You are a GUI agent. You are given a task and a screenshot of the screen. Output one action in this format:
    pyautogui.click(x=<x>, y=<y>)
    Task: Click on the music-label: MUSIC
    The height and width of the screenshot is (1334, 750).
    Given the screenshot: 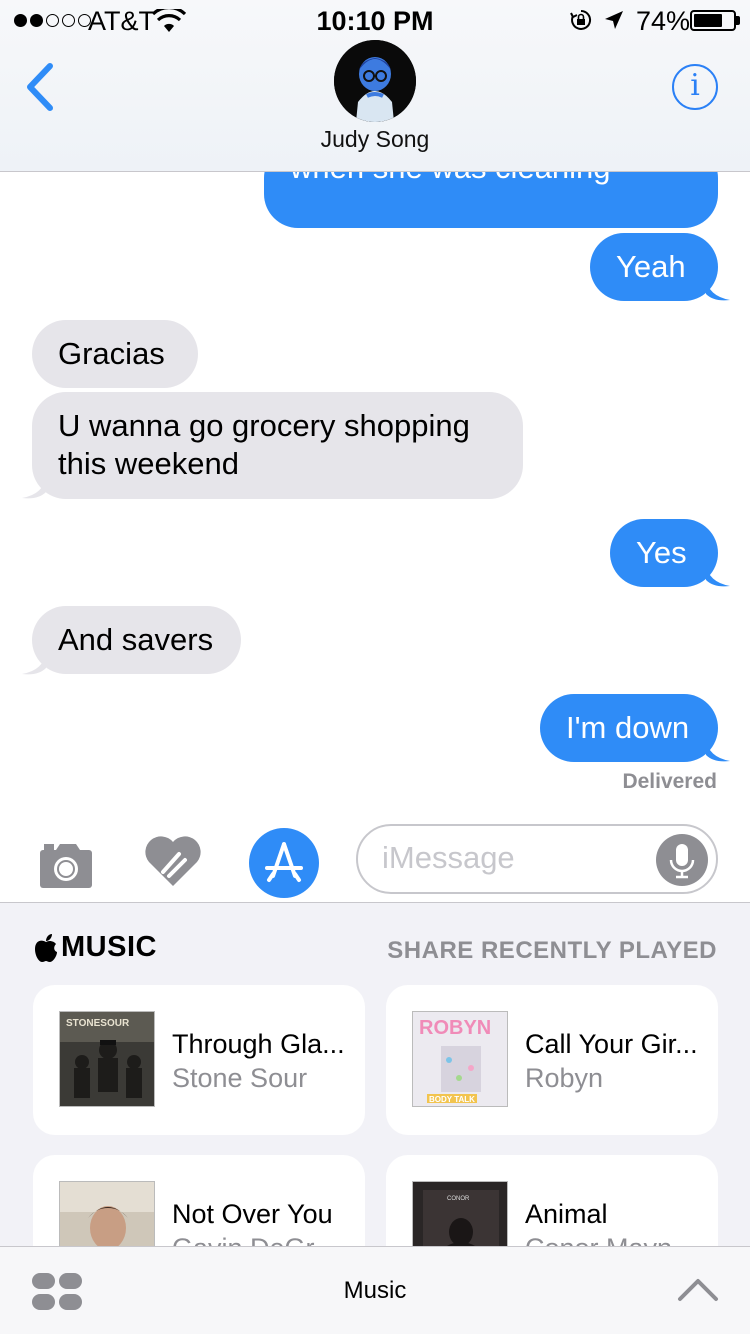 What is the action you would take?
    pyautogui.click(x=109, y=947)
    